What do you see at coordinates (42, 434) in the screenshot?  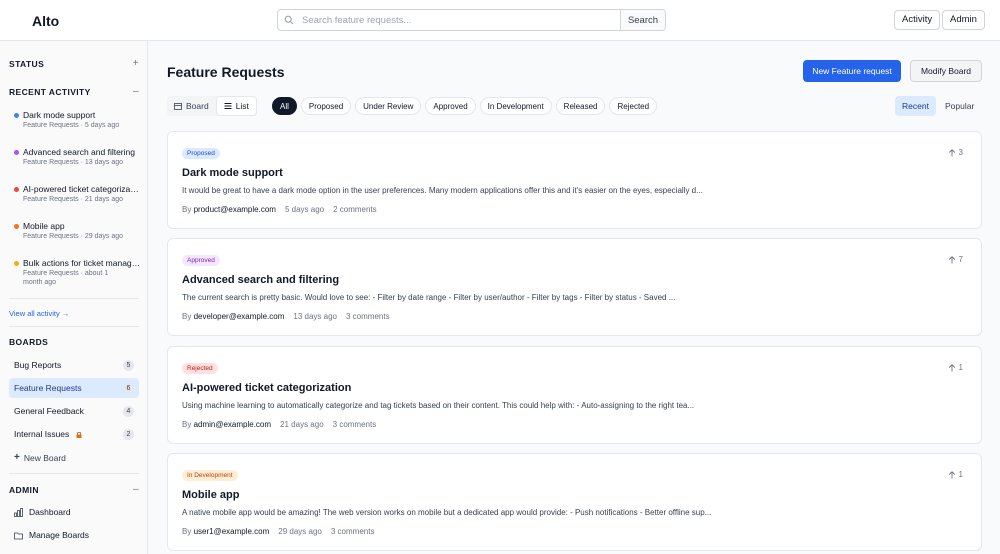 I see `board-name: Internal Issues` at bounding box center [42, 434].